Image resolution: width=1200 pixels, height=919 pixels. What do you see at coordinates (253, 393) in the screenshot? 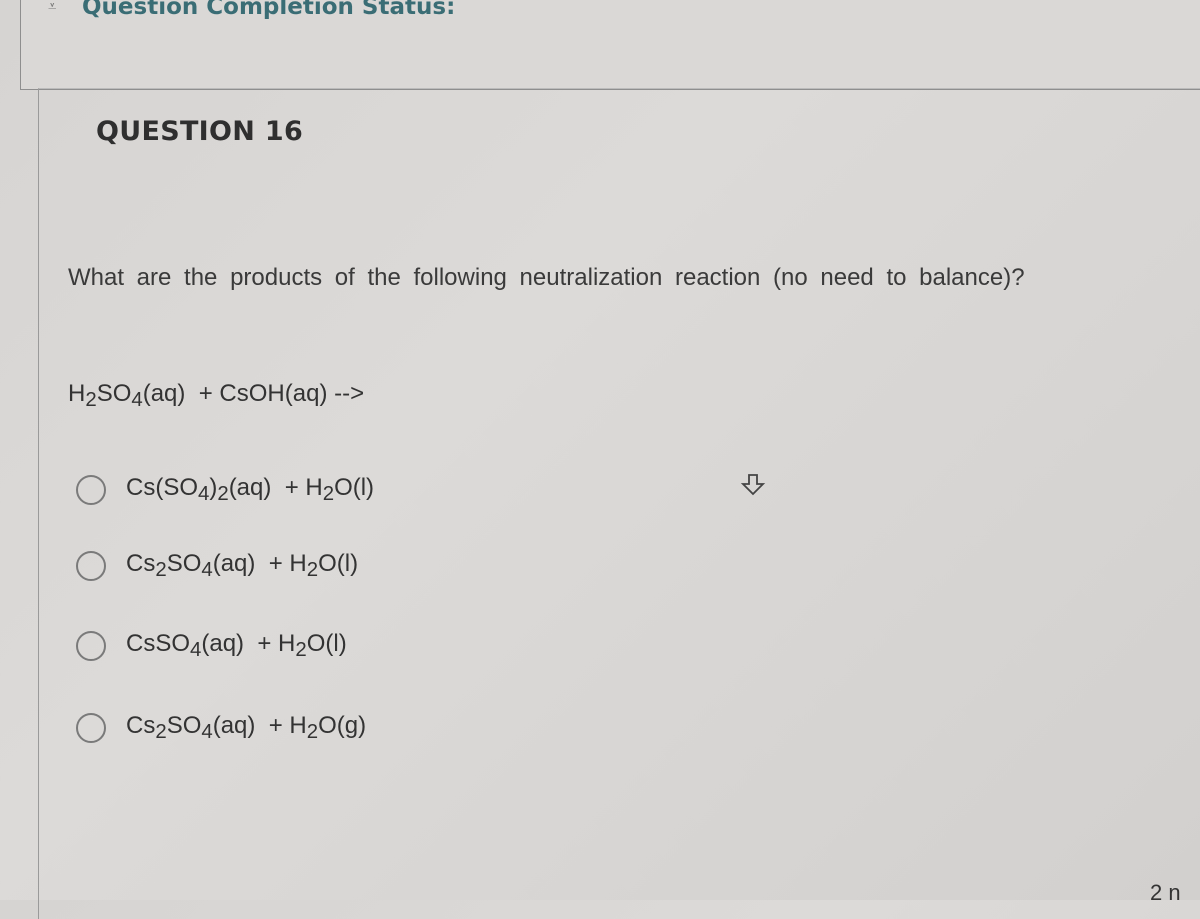
I see `formula-text: (aq) + CsOH(aq) -->` at bounding box center [253, 393].